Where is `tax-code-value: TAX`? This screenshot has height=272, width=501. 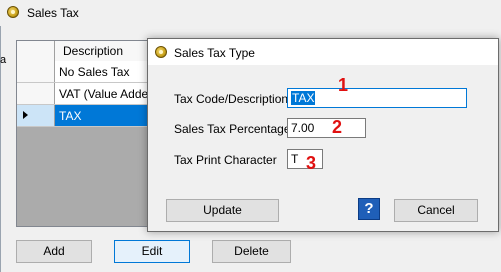 tax-code-value: TAX is located at coordinates (303, 98).